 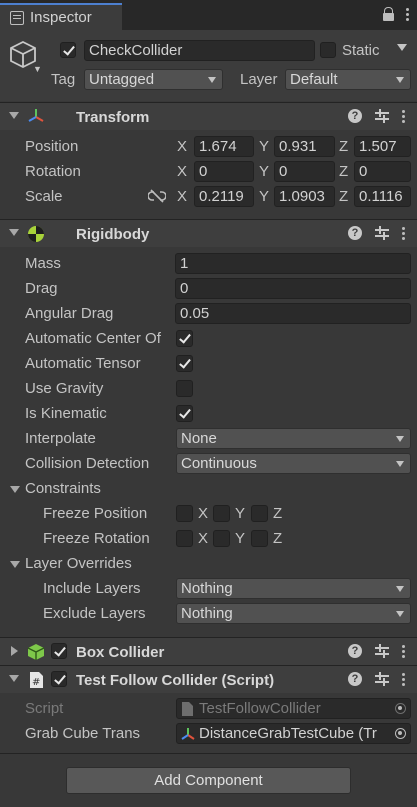 I want to click on static-checkbox, so click(x=328, y=50).